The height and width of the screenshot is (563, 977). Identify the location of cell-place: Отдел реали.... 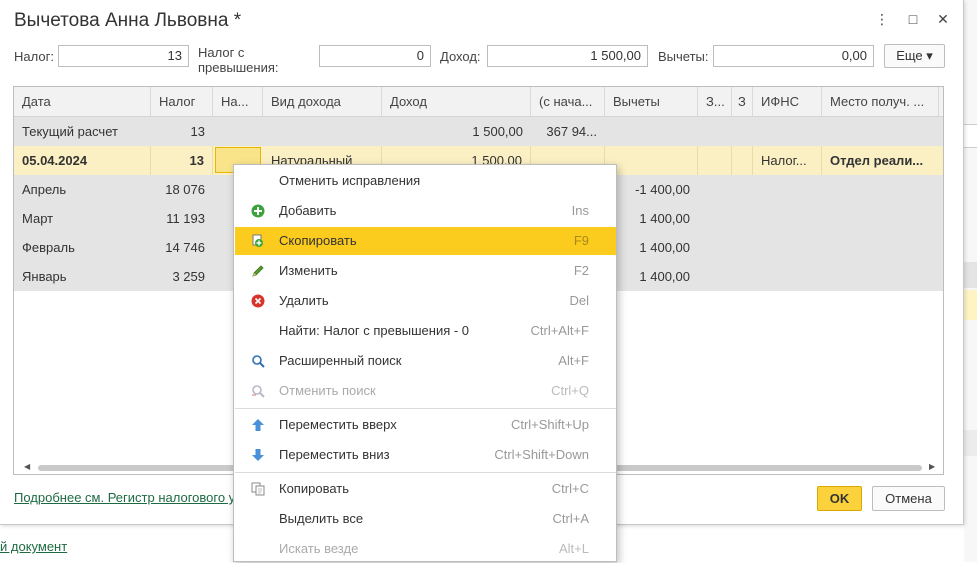
(877, 160).